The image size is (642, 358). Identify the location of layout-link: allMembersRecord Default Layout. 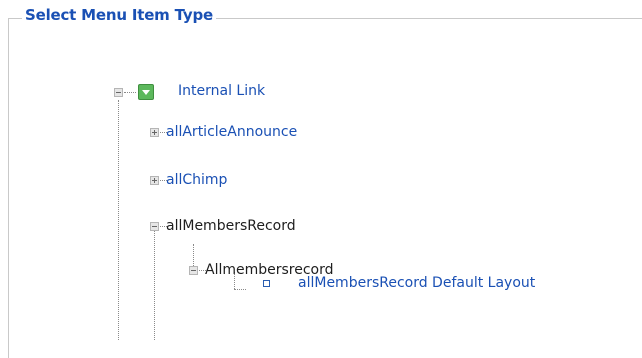
(416, 283).